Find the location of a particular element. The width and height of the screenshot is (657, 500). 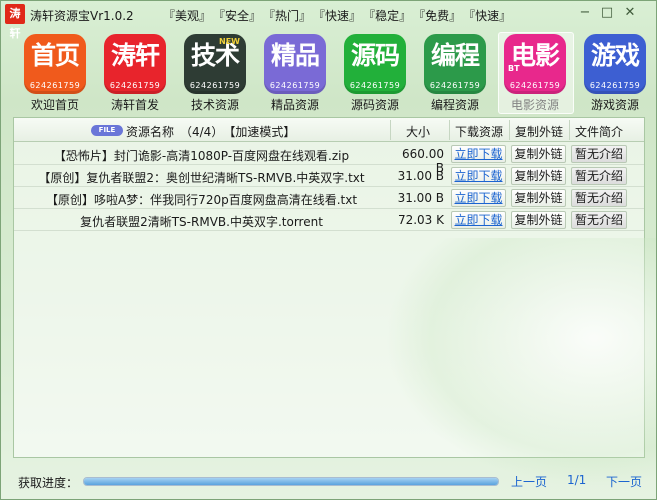

slogan-bar: 『美观』 『安全』 『热门』 『快速』 『稳定』 『免费』 『快速』 is located at coordinates (337, 15).